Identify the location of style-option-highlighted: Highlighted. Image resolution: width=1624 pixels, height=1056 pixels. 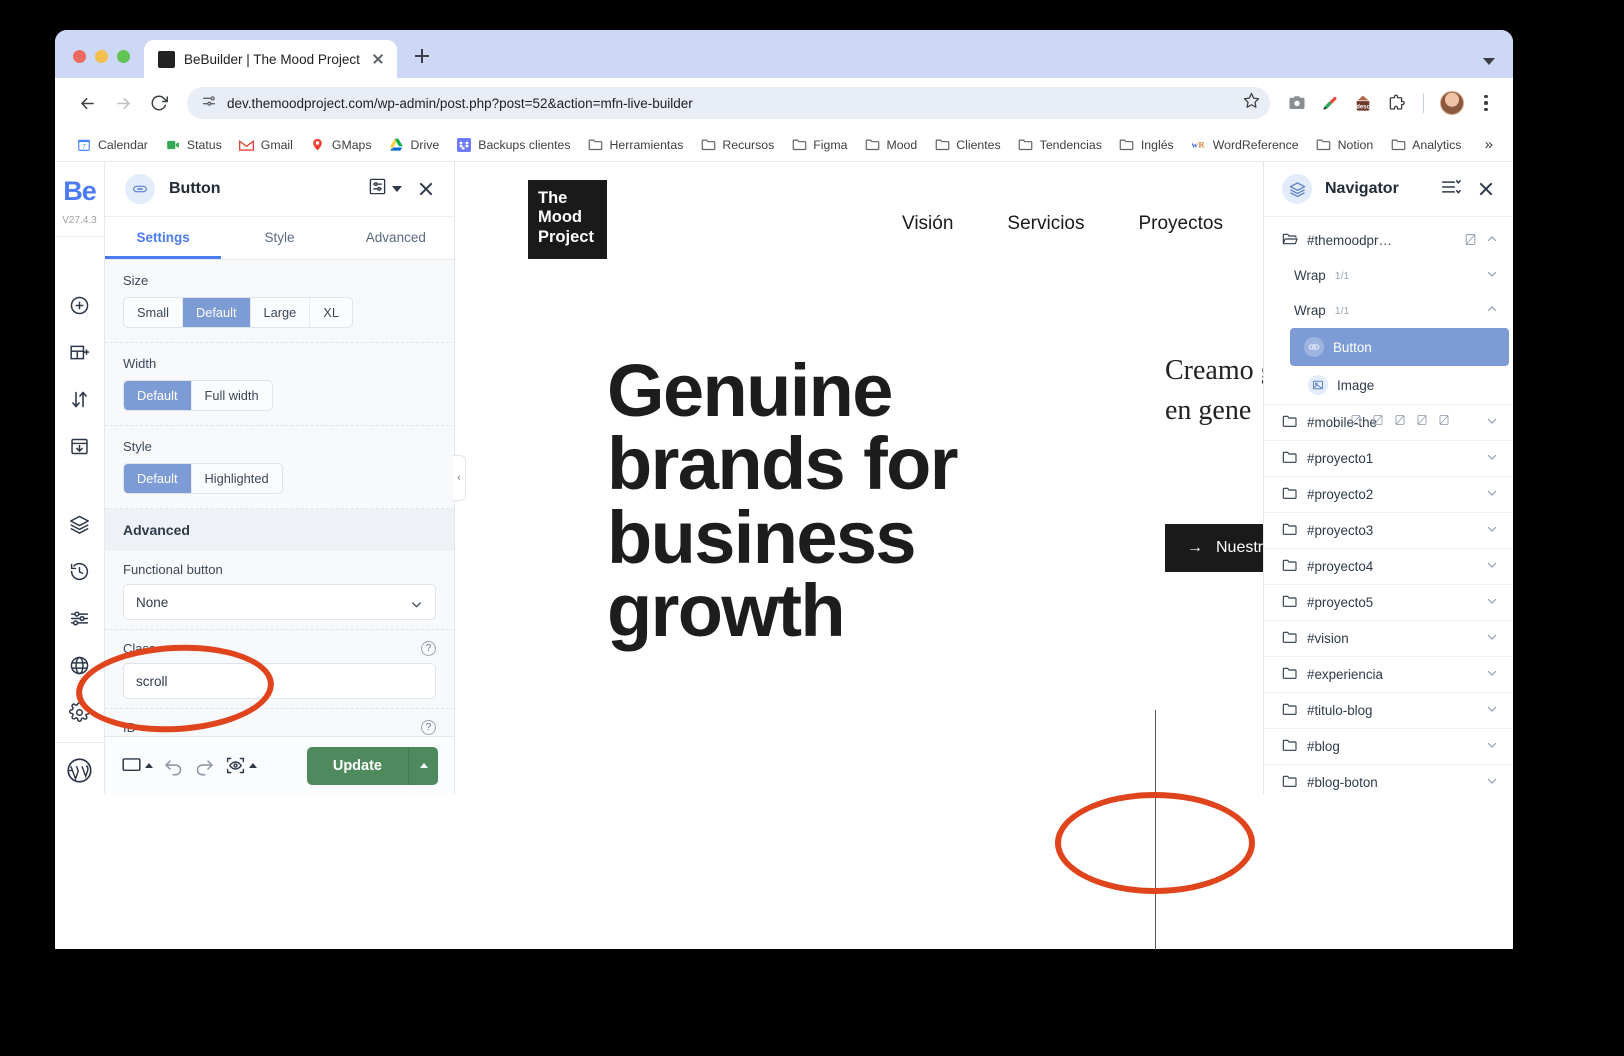
(237, 478).